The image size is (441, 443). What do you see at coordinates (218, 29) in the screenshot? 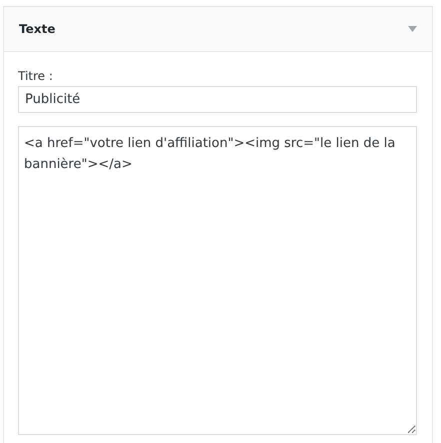
I see `widget-header: Texte` at bounding box center [218, 29].